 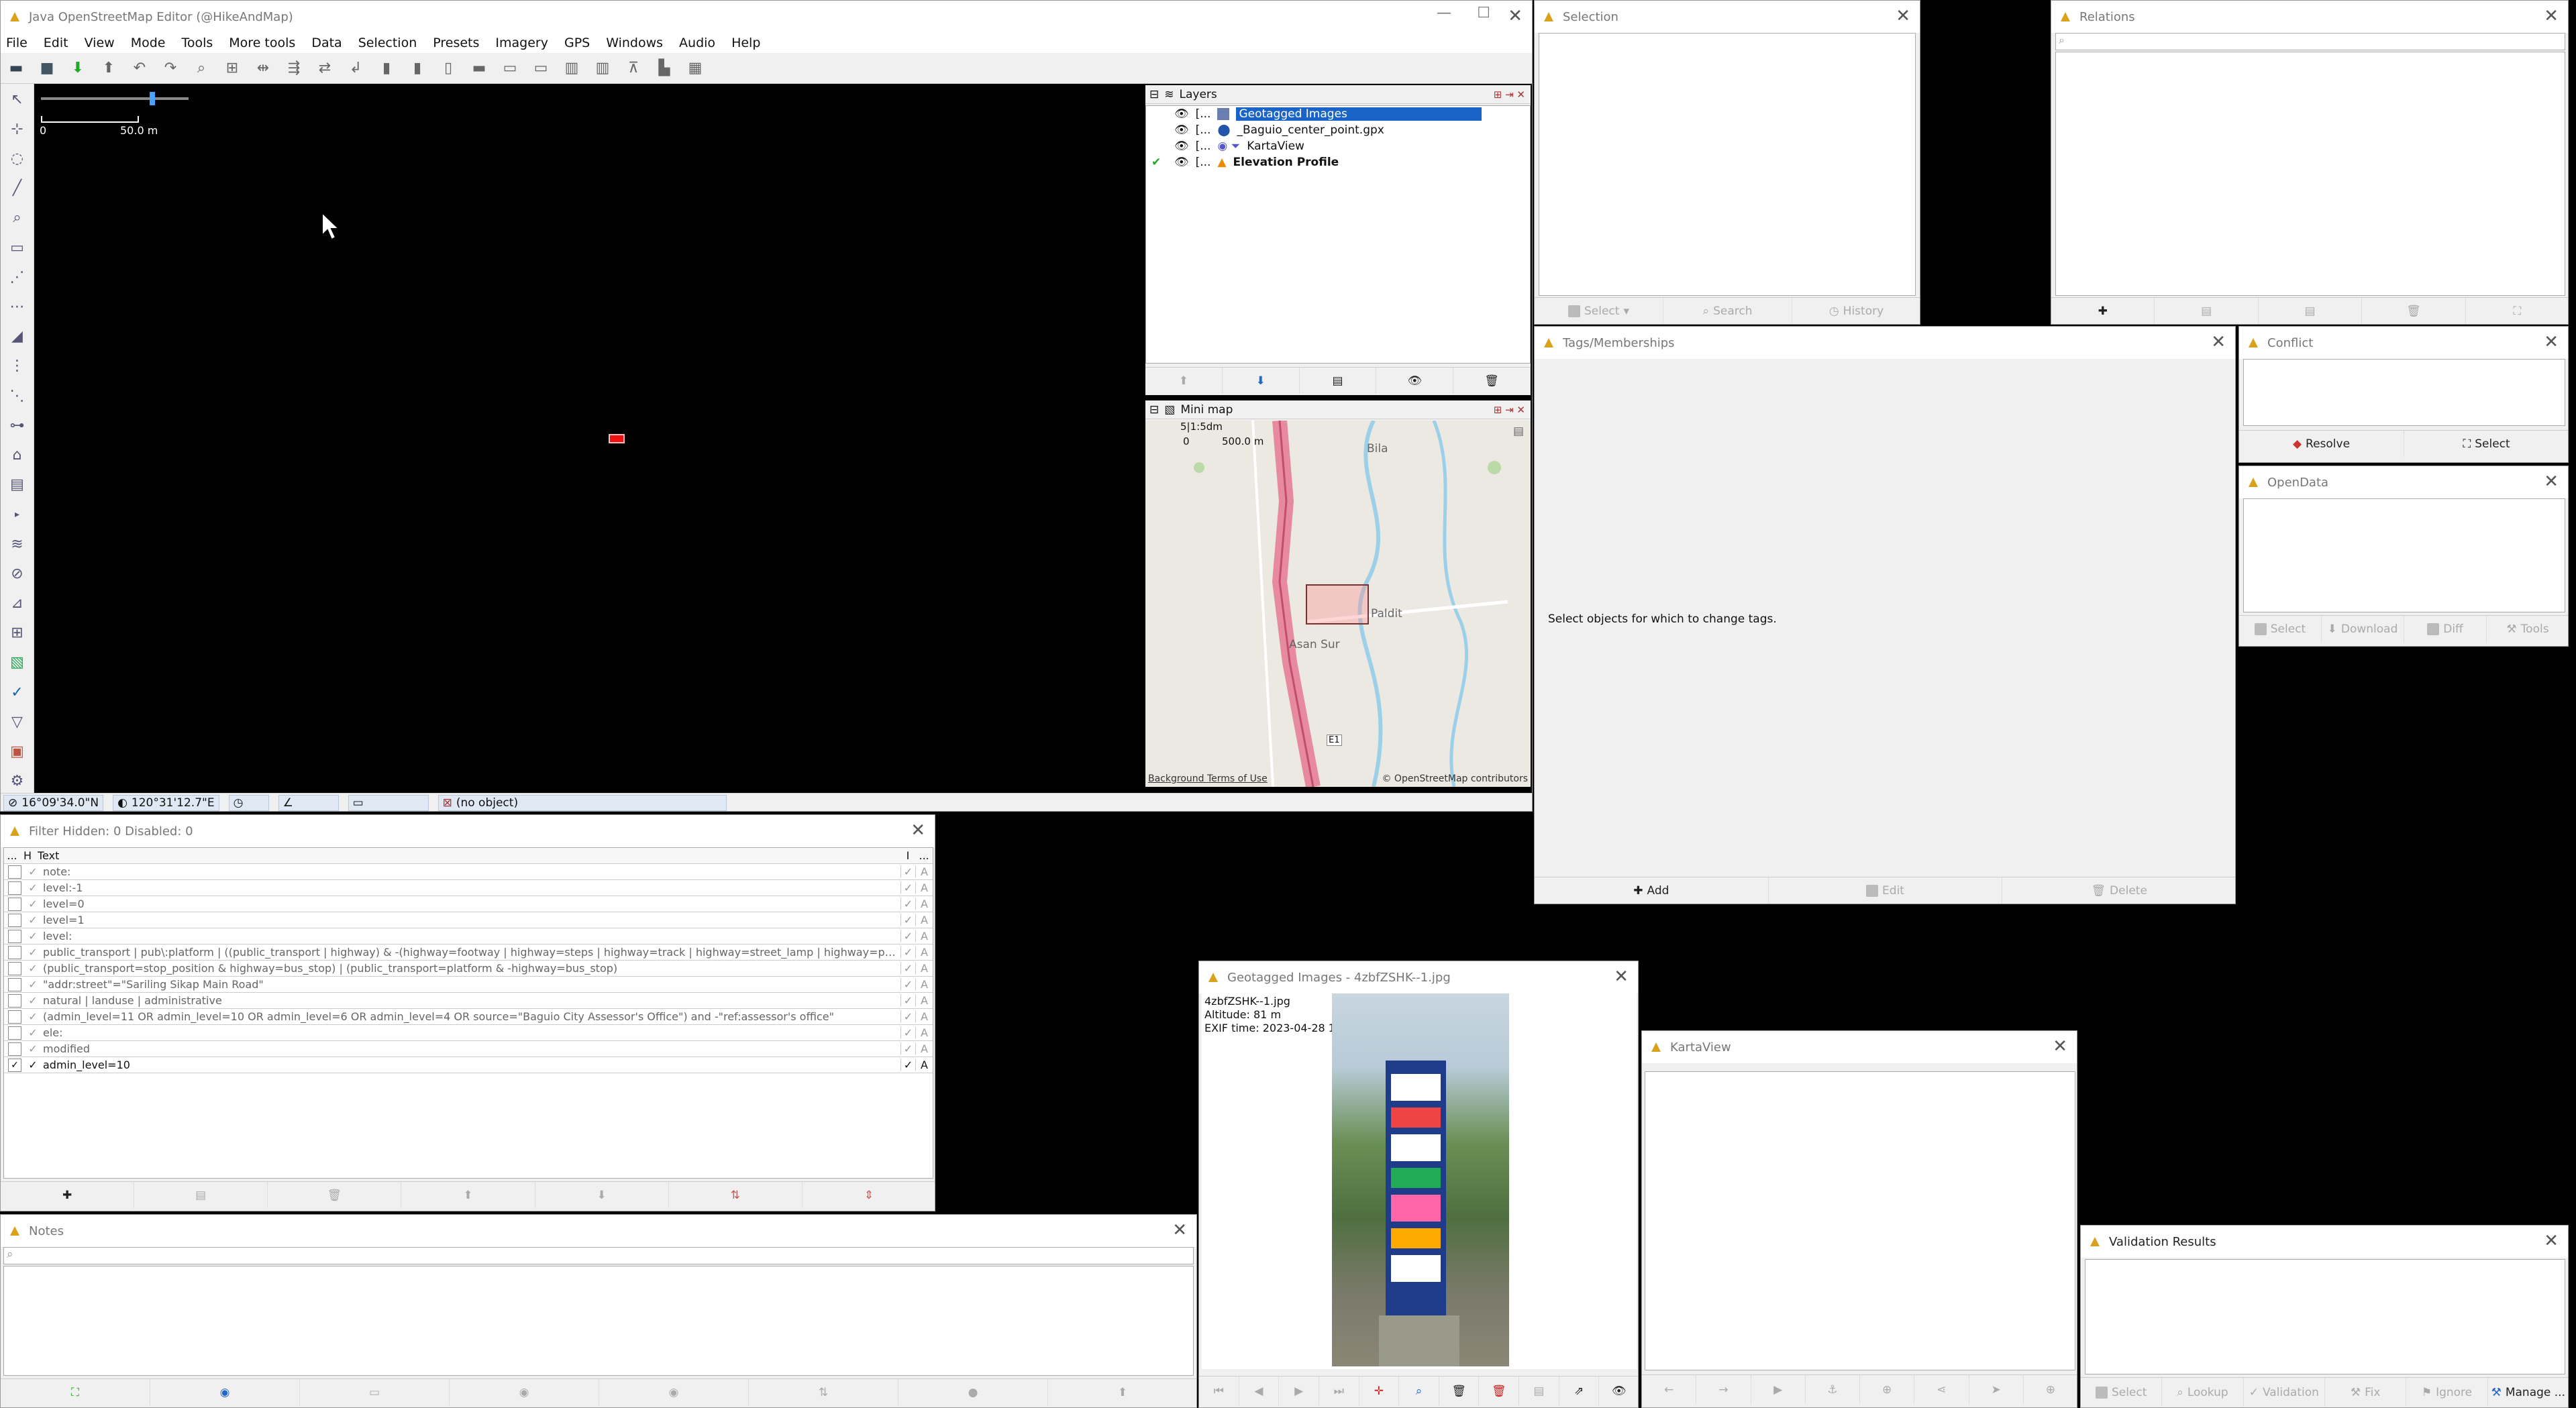 What do you see at coordinates (1833, 1389) in the screenshot?
I see `kv-location-icon: ⚓` at bounding box center [1833, 1389].